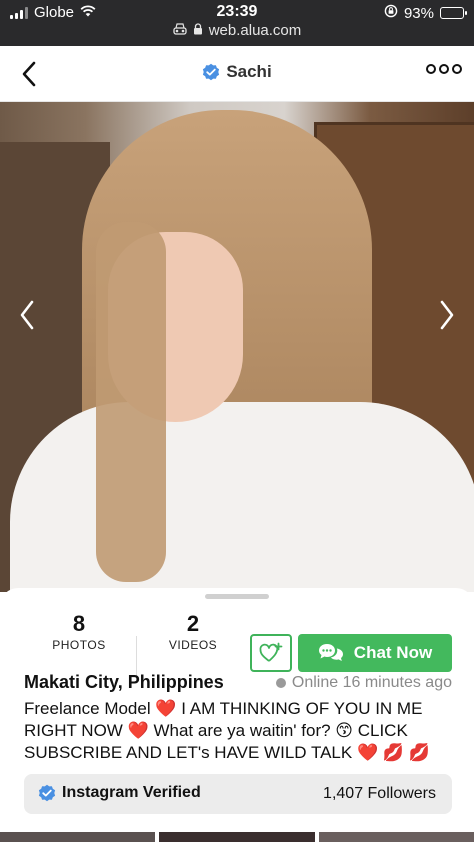  Describe the element at coordinates (238, 794) in the screenshot. I see `instagram-verified-bar: Instagram Verified 1,407 Followers` at that location.